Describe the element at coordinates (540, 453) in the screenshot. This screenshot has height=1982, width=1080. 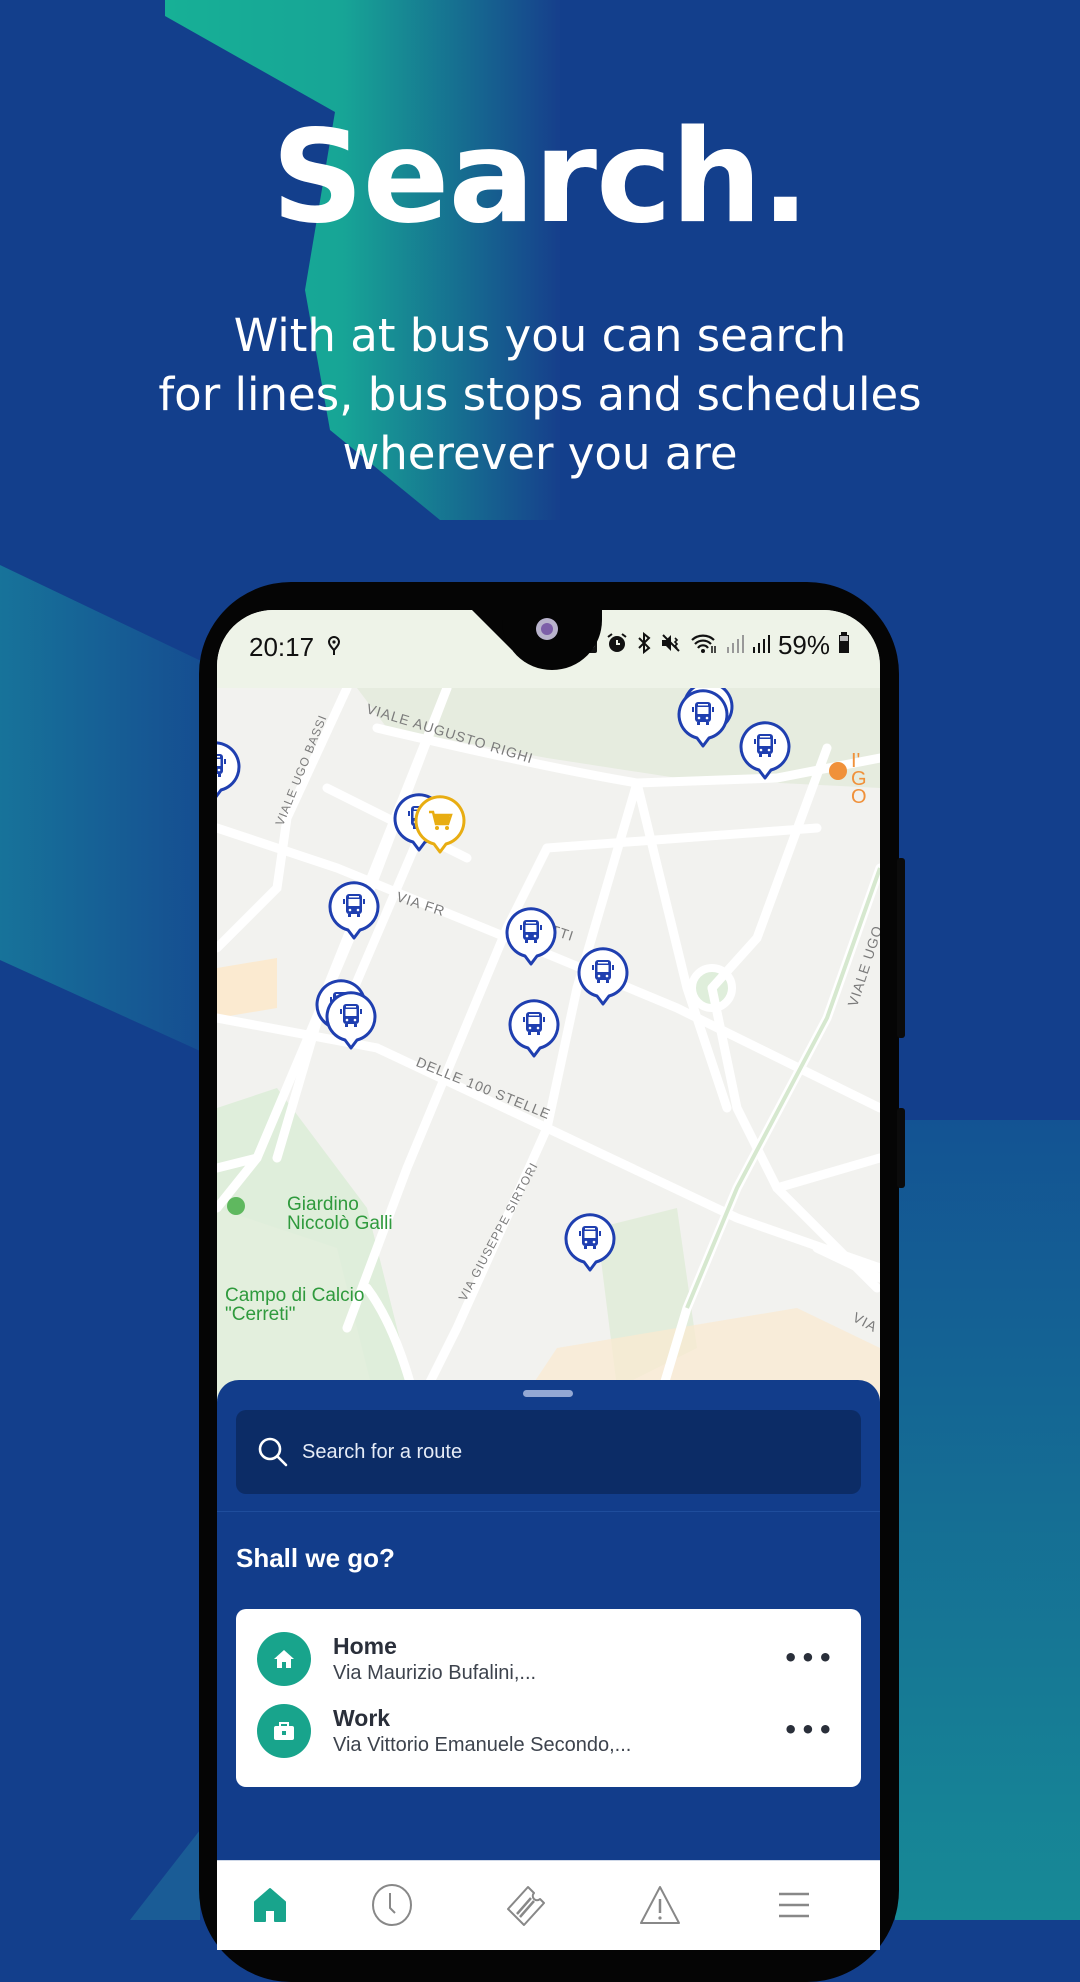
I see `promo-subtitle-line: wherever you are` at that location.